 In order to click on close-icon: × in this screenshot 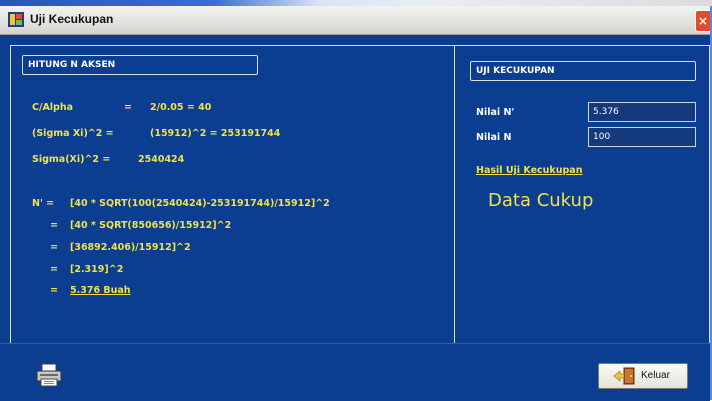, I will do `click(703, 21)`.